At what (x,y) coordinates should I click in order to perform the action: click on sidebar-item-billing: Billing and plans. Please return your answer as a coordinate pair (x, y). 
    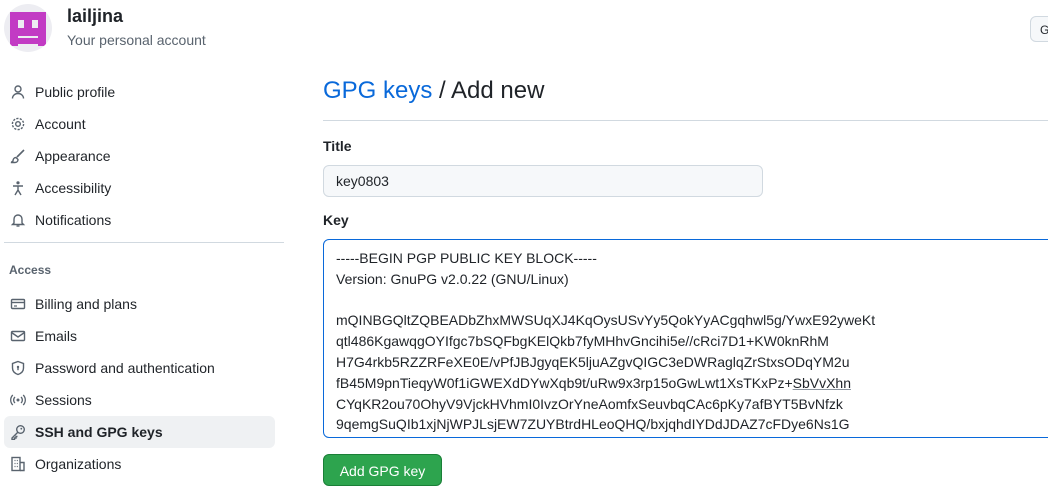
    Looking at the image, I should click on (139, 304).